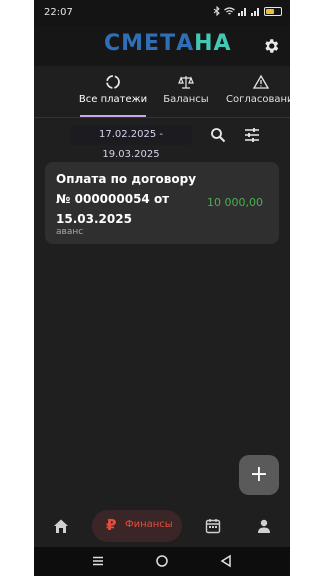 The height and width of the screenshot is (576, 324). Describe the element at coordinates (149, 43) in the screenshot. I see `logo-part-1: СМЕТА` at that location.